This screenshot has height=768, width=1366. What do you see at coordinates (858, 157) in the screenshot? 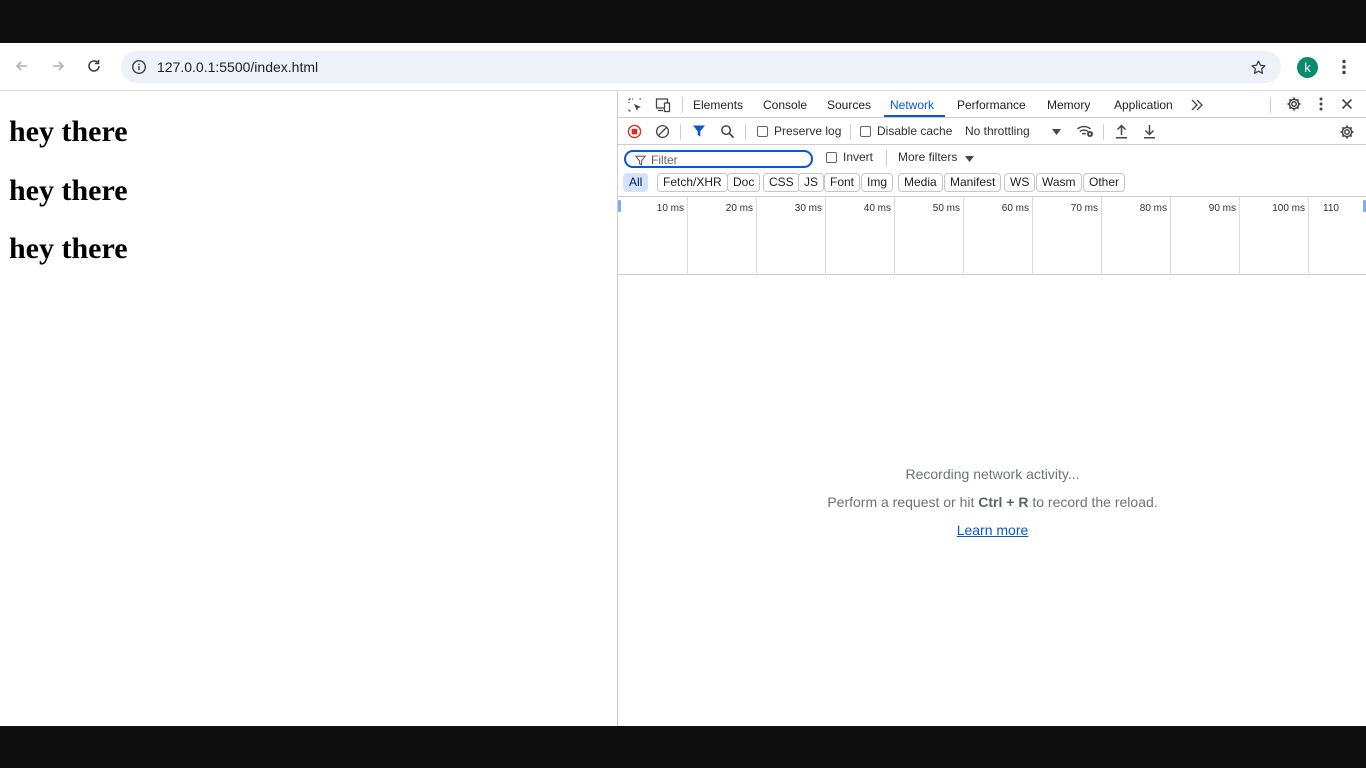
I see `invert-label: Invert` at bounding box center [858, 157].